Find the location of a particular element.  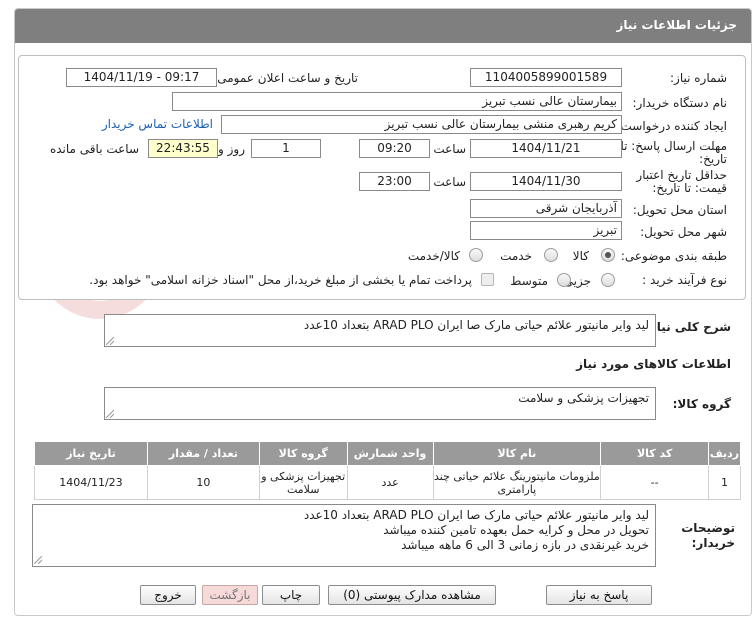

deadline-time-field: 09:20 is located at coordinates (394, 148).